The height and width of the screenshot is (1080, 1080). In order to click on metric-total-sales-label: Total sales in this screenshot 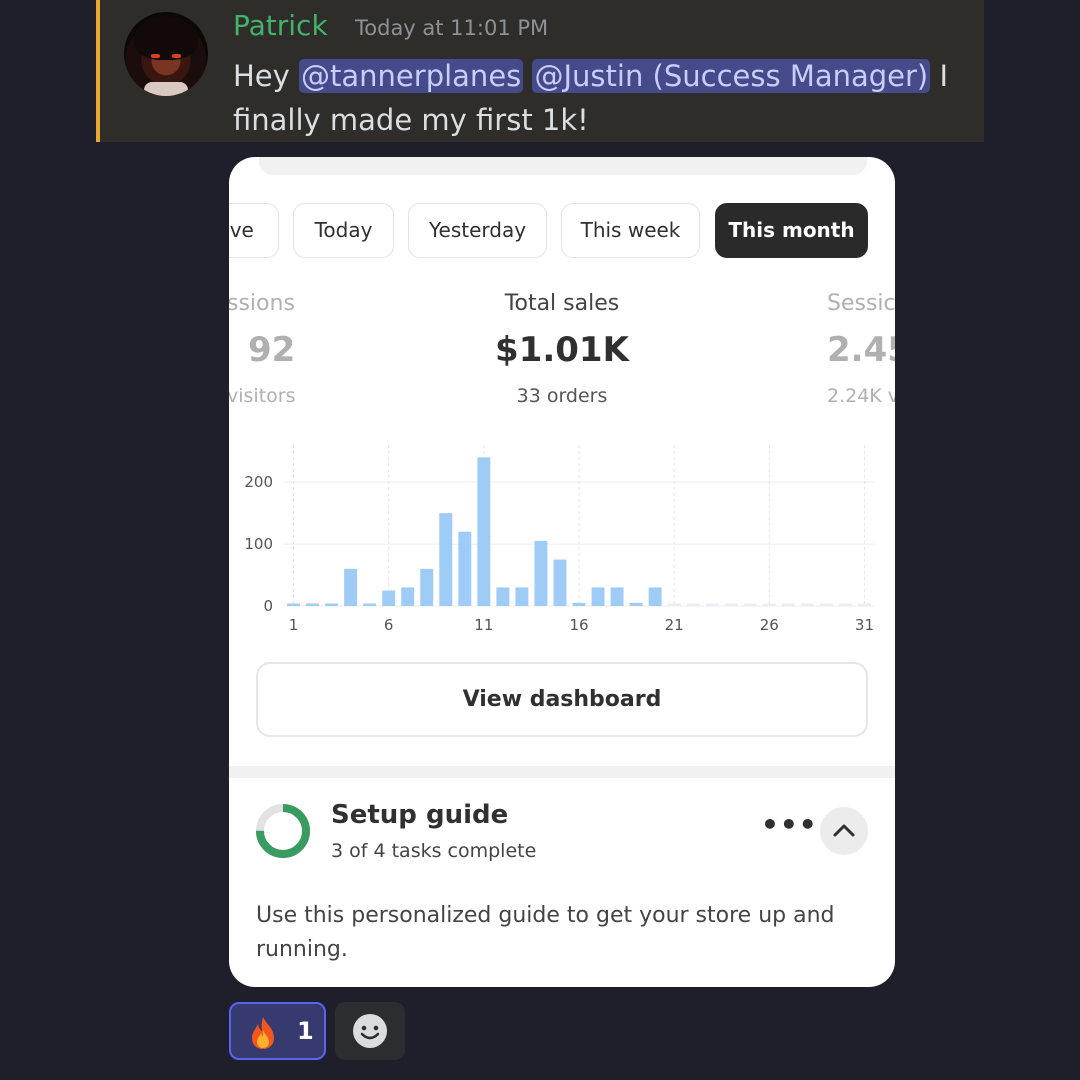, I will do `click(562, 303)`.